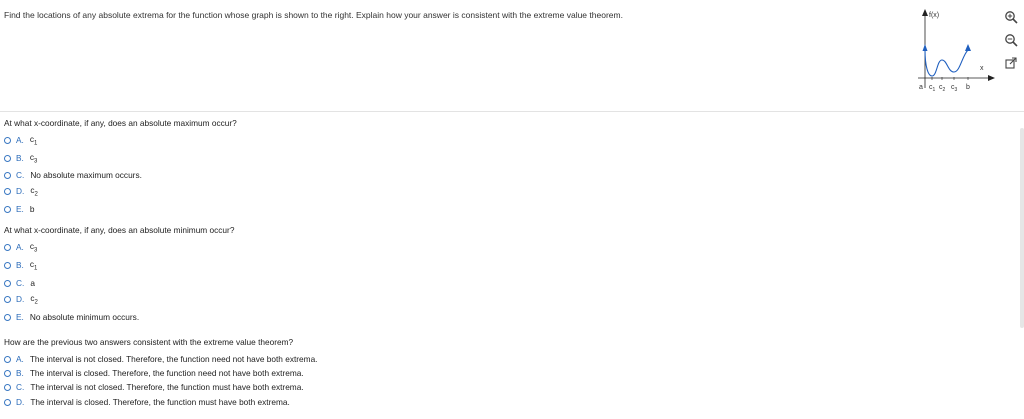 The image size is (1024, 419). I want to click on x-axis-label: x, so click(982, 68).